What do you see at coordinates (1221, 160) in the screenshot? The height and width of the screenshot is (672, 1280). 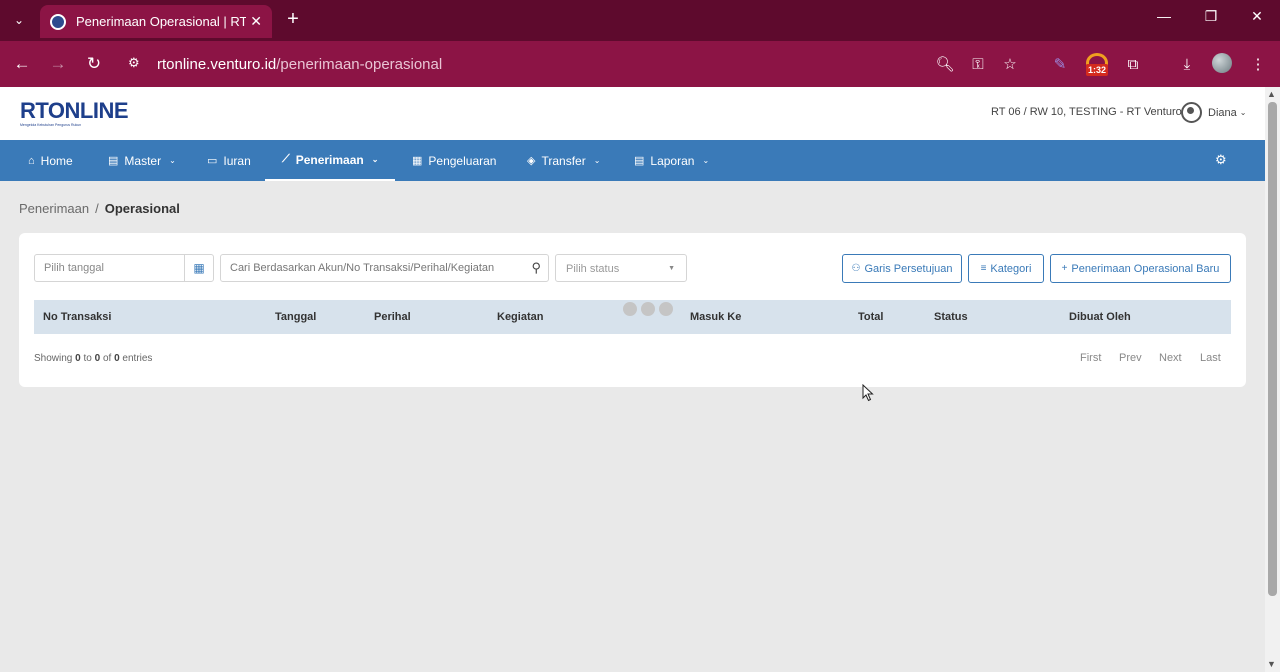 I see `settings-gear-icon: ⚙` at bounding box center [1221, 160].